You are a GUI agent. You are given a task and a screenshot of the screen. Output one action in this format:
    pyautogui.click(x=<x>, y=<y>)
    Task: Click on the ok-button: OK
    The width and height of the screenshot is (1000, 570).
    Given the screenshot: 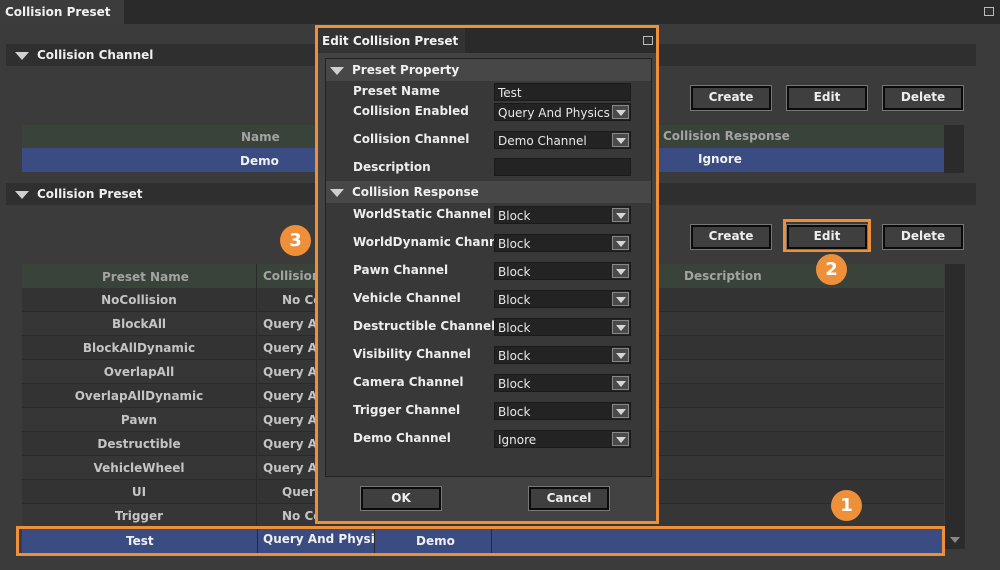 What is the action you would take?
    pyautogui.click(x=401, y=498)
    